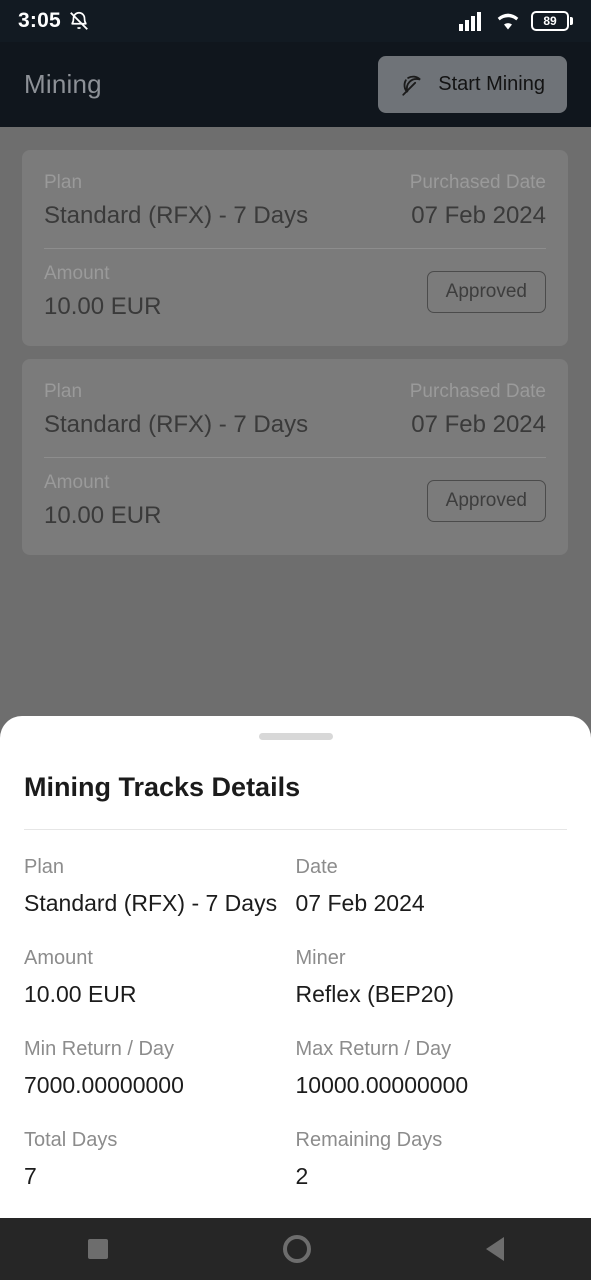 This screenshot has height=1280, width=591. I want to click on detail-value: 07 Feb 2024, so click(360, 903).